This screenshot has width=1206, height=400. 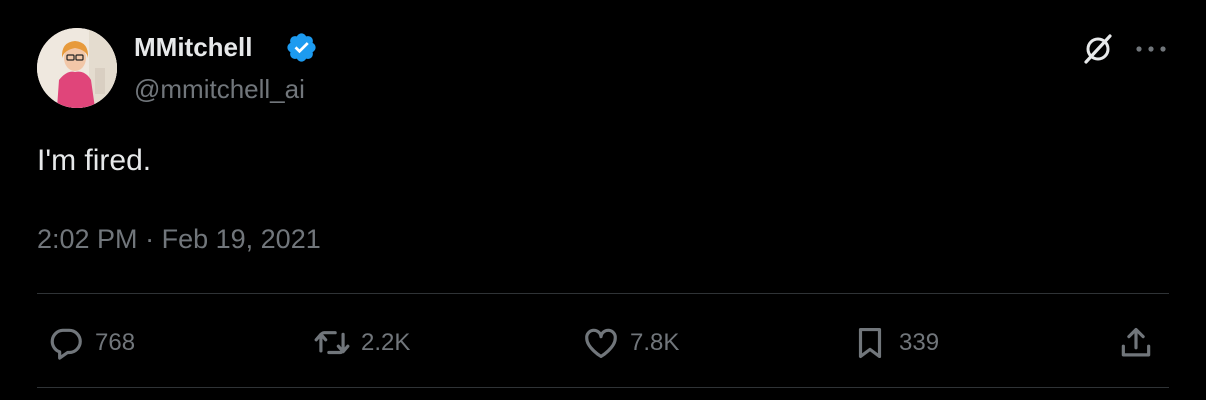 What do you see at coordinates (870, 343) in the screenshot?
I see `bookmark-icon` at bounding box center [870, 343].